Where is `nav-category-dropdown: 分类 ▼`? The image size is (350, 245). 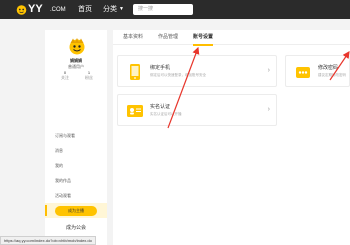
nav-category-dropdown: 分类 ▼ is located at coordinates (113, 9).